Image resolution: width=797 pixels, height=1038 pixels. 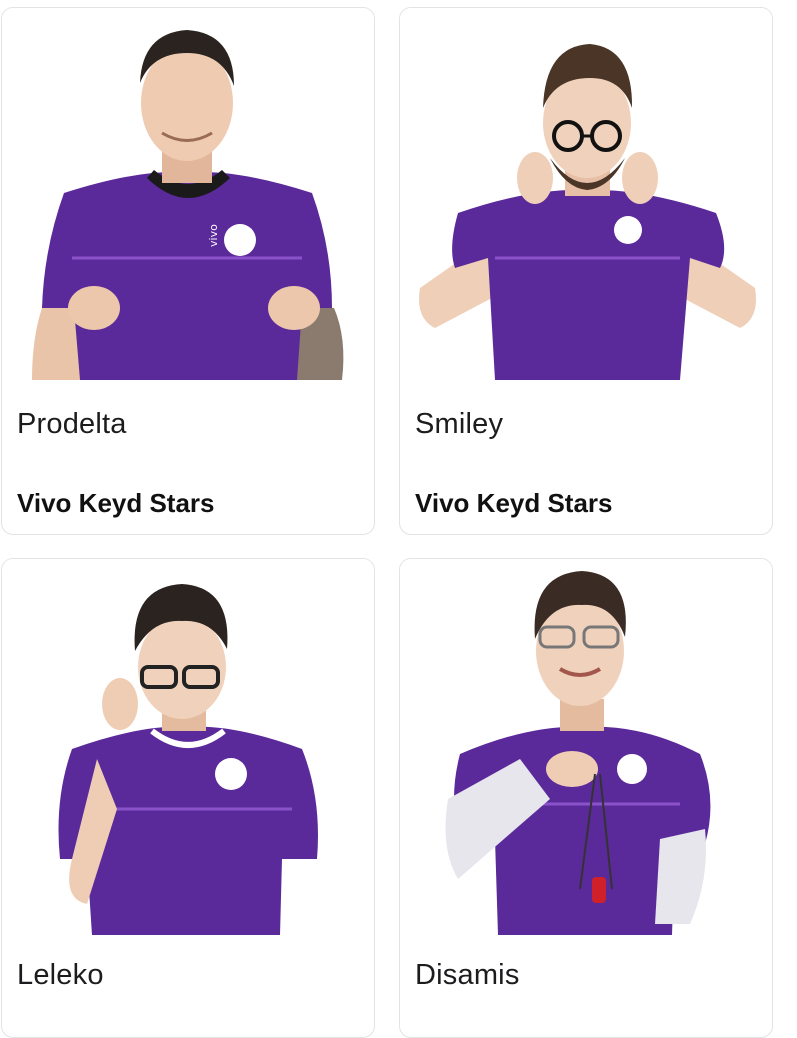 I want to click on svg-text: vivo, so click(x=213, y=235).